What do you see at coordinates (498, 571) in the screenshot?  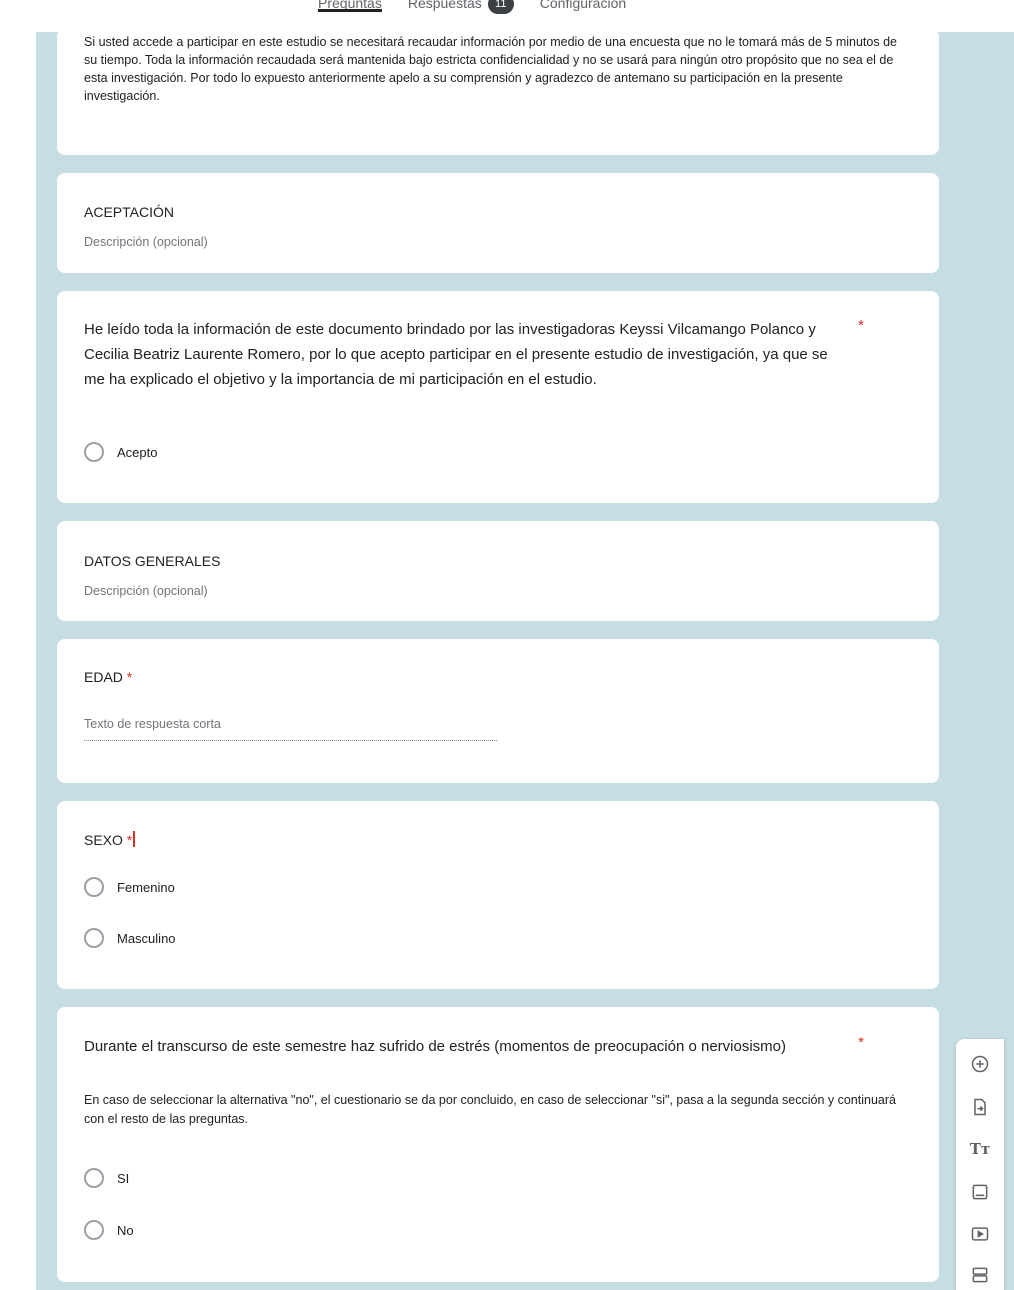 I see `section-datos-generales-card: DATOS GENERALES Descripción (opcional)` at bounding box center [498, 571].